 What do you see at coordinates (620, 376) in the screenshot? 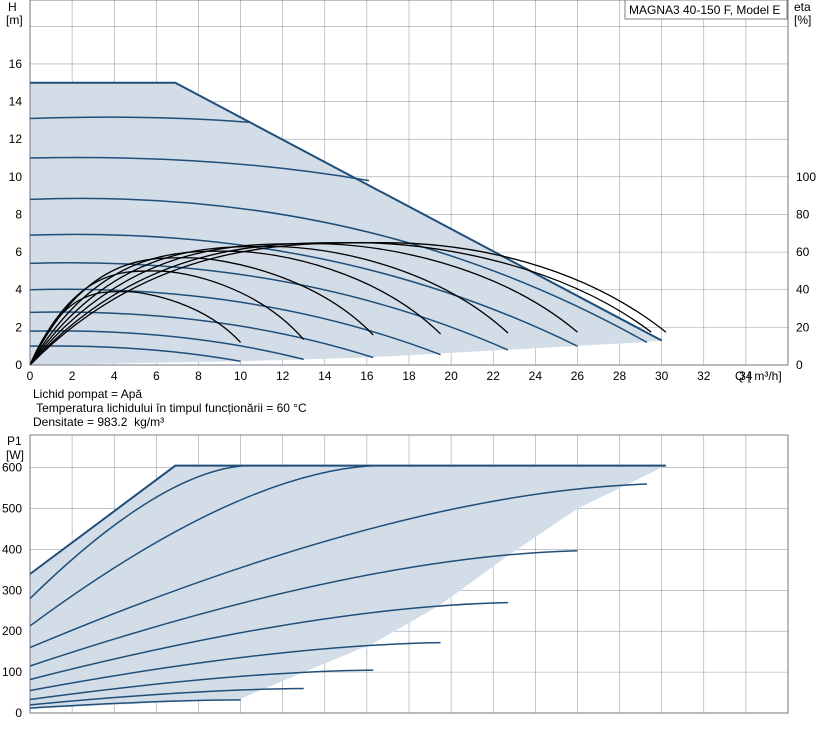
I see `hq-x-tick-label: 28` at bounding box center [620, 376].